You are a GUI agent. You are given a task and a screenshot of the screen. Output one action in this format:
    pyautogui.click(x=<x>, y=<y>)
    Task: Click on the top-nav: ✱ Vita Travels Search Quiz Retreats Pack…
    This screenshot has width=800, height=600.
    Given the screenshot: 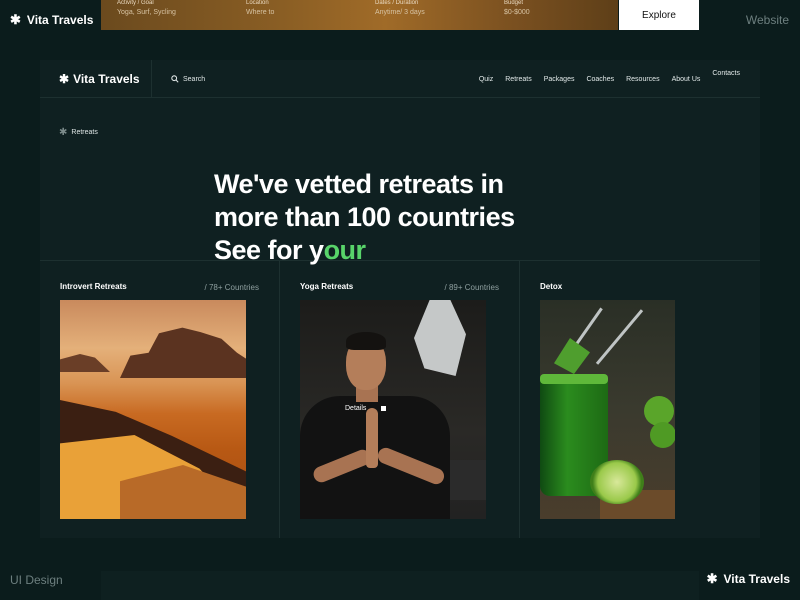 What is the action you would take?
    pyautogui.click(x=400, y=79)
    